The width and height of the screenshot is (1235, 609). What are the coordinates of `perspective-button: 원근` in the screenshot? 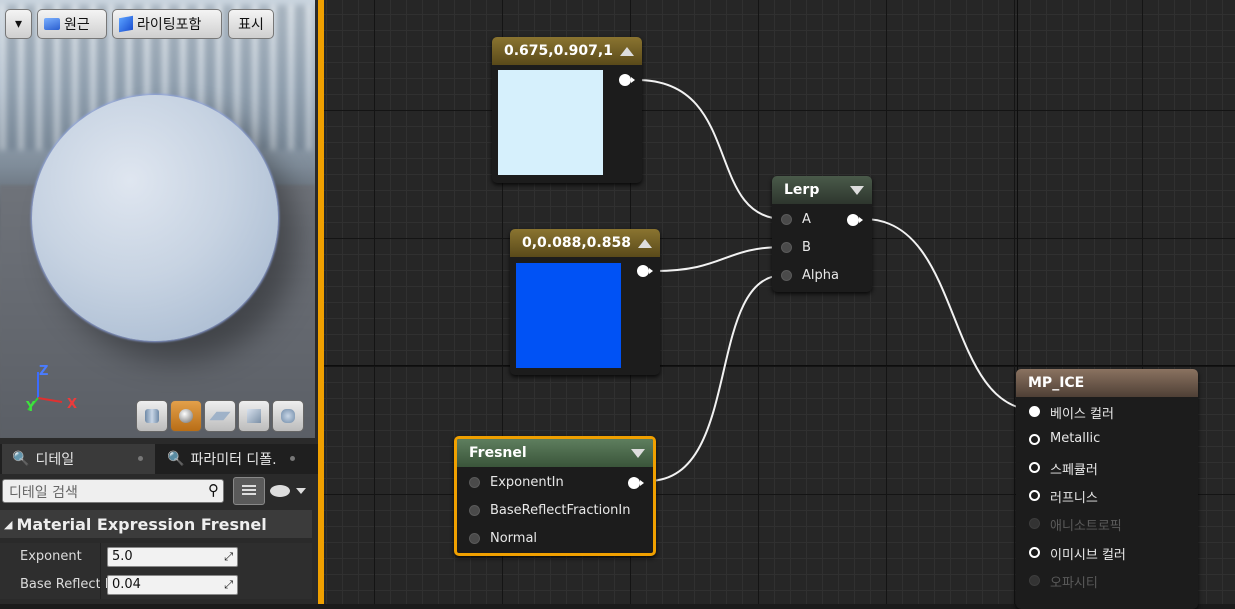 It's located at (72, 24).